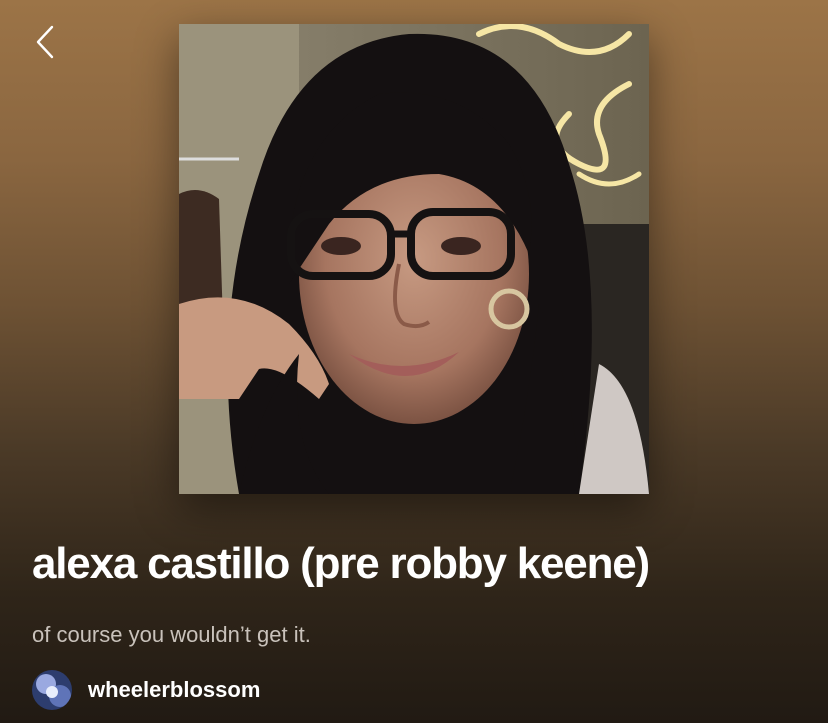 The width and height of the screenshot is (828, 723). What do you see at coordinates (171, 634) in the screenshot?
I see `playlist-description: of course you wouldn’t get it.` at bounding box center [171, 634].